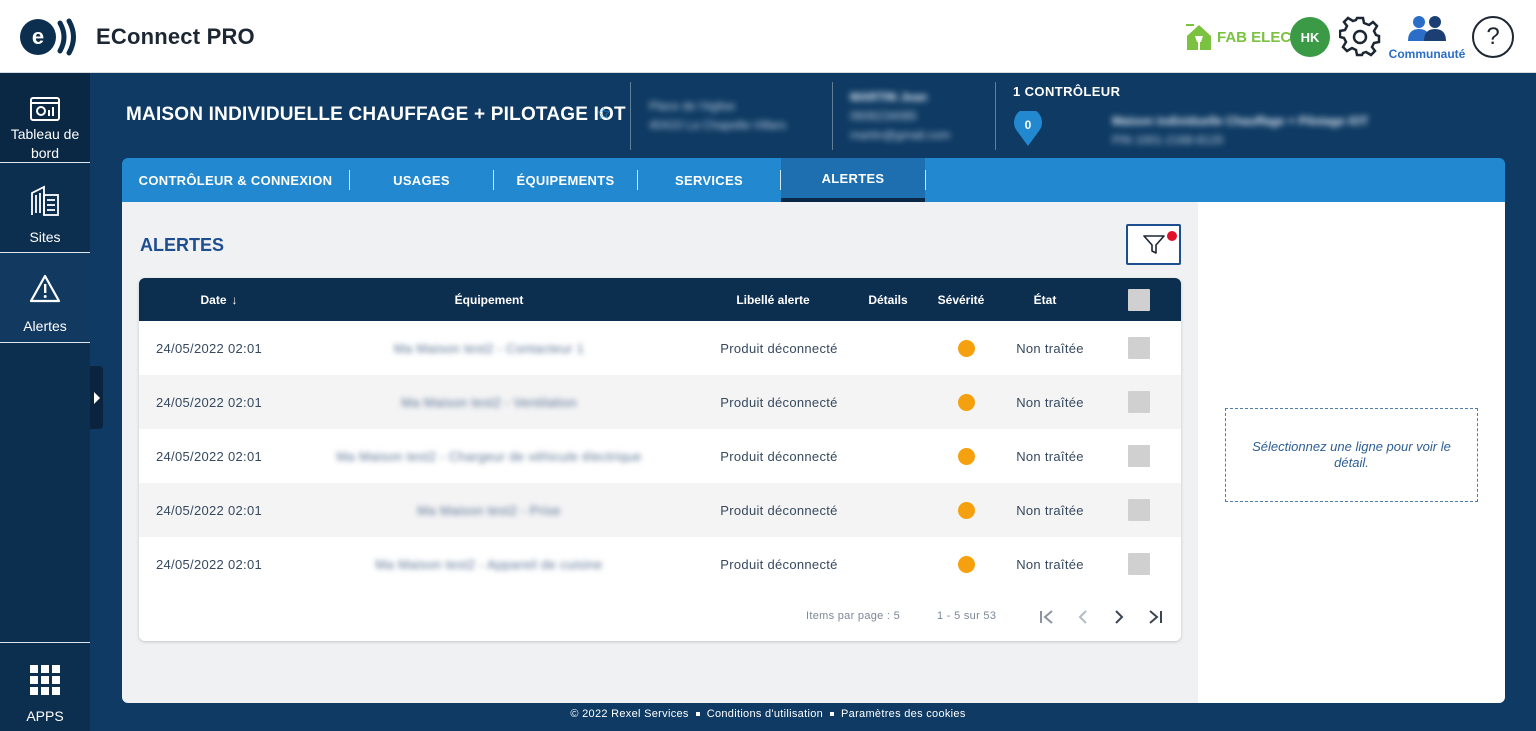 The height and width of the screenshot is (731, 1536). I want to click on dashboard-icon, so click(45, 109).